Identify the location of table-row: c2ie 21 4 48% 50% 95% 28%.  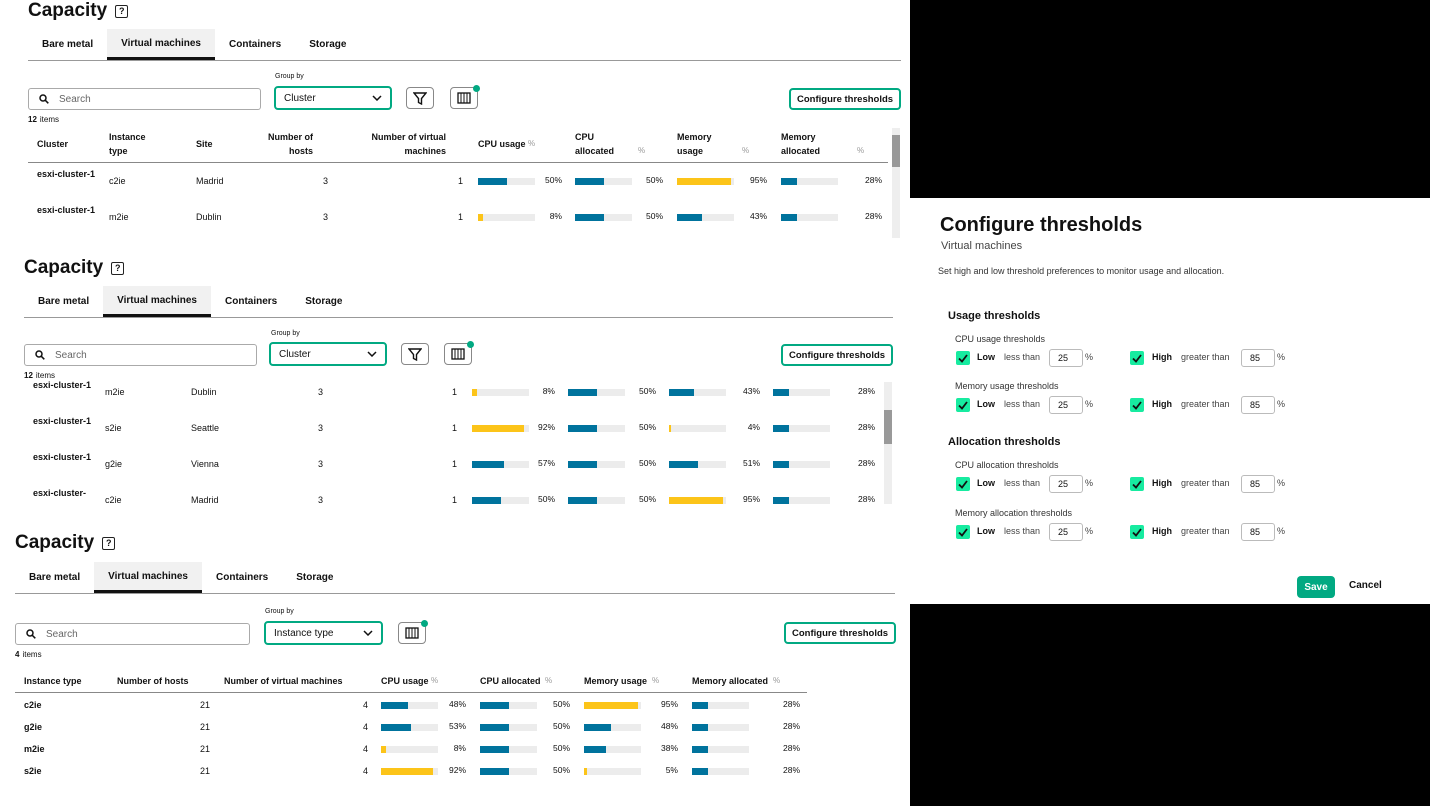
(405, 706).